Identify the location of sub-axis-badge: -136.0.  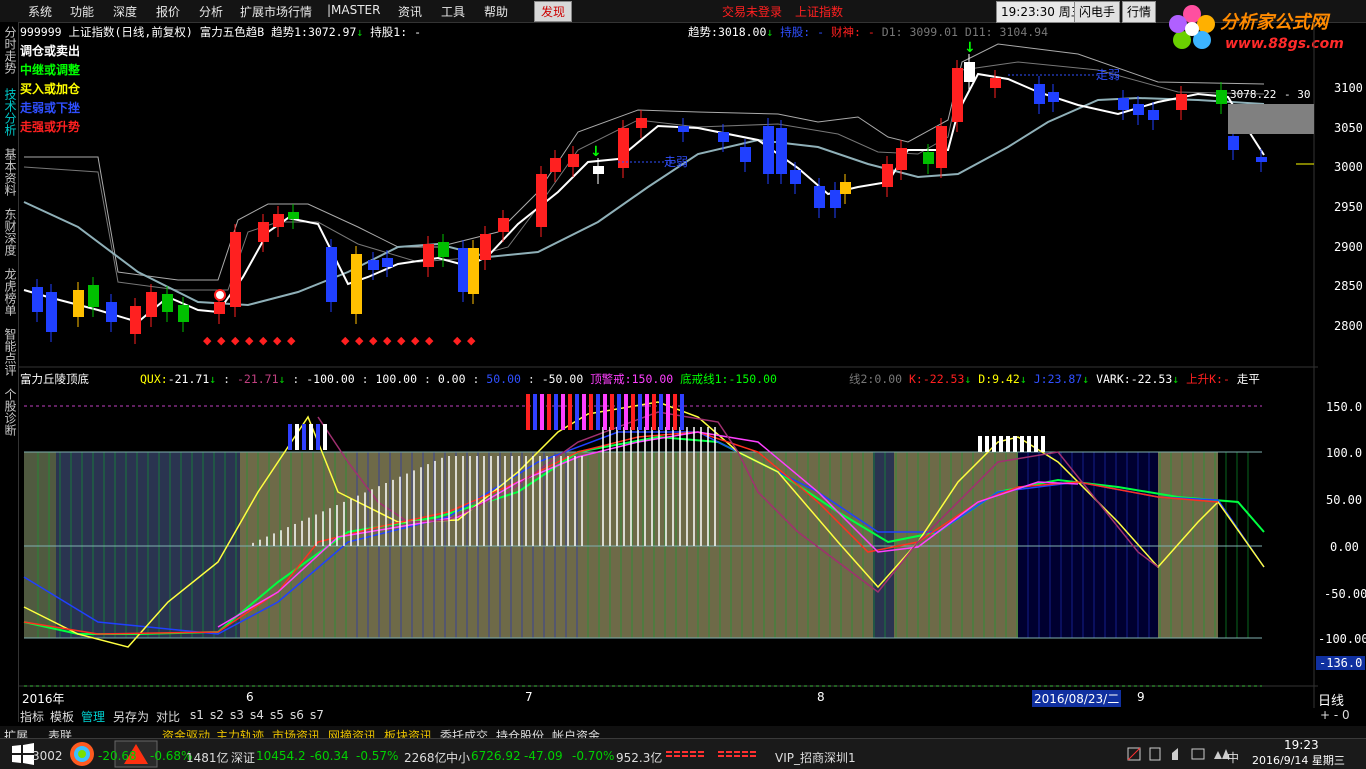
(1341, 663).